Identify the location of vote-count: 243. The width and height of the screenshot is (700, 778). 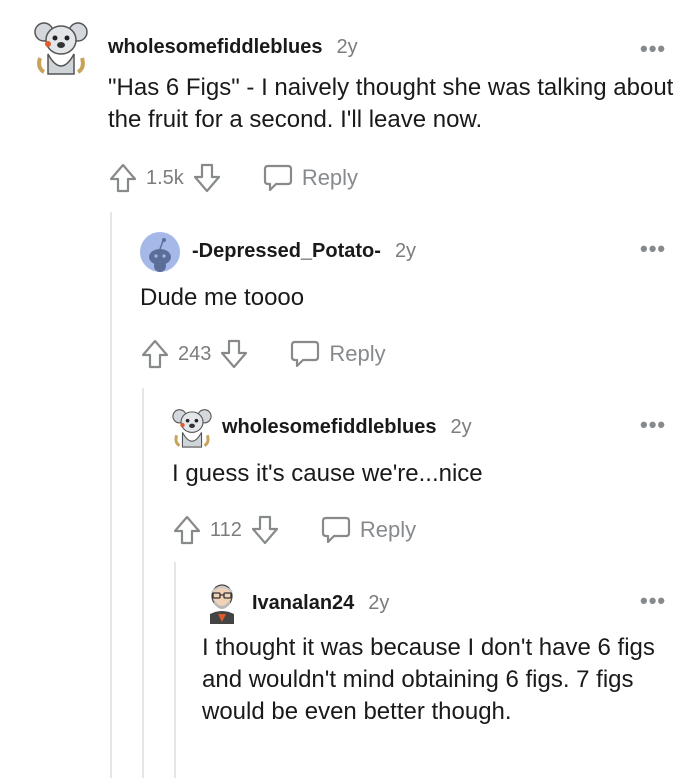
(195, 353).